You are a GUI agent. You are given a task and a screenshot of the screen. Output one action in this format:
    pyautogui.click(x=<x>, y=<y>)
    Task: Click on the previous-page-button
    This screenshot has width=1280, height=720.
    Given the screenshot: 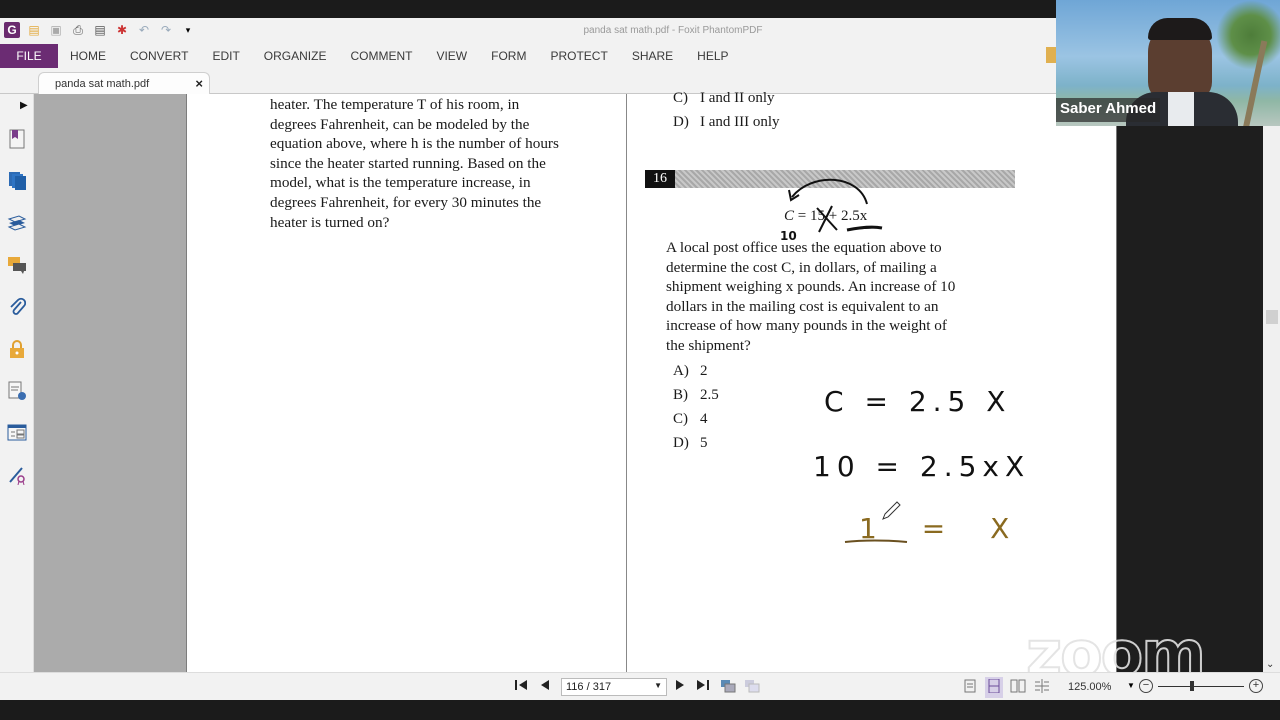 What is the action you would take?
    pyautogui.click(x=545, y=686)
    